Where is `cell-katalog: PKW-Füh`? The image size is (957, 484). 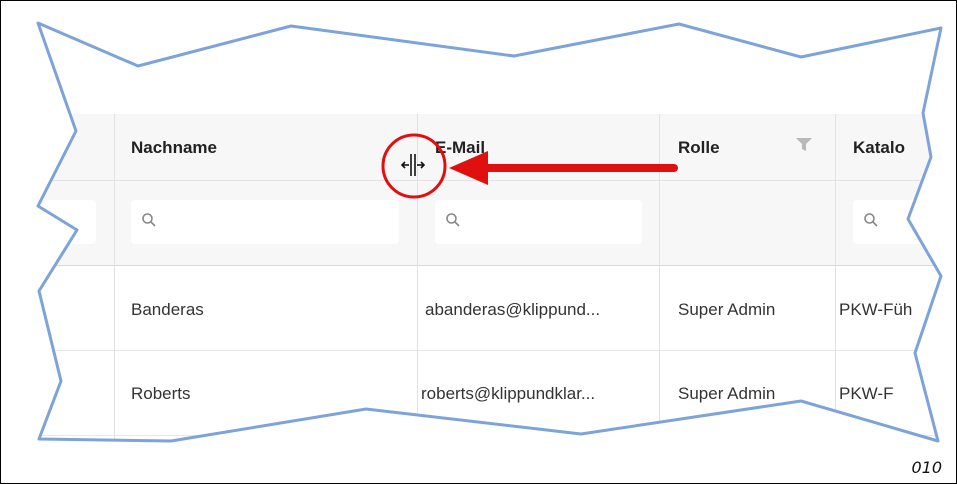
cell-katalog: PKW-Füh is located at coordinates (876, 309).